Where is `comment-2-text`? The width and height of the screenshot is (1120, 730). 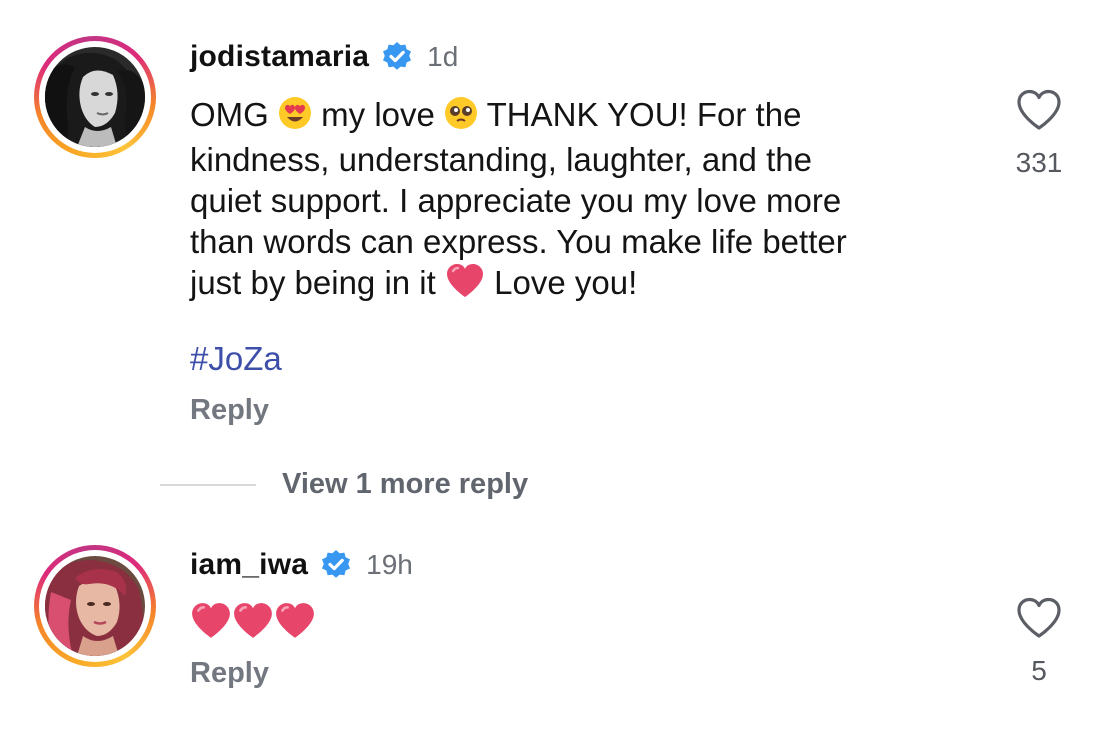 comment-2-text is located at coordinates (253, 621).